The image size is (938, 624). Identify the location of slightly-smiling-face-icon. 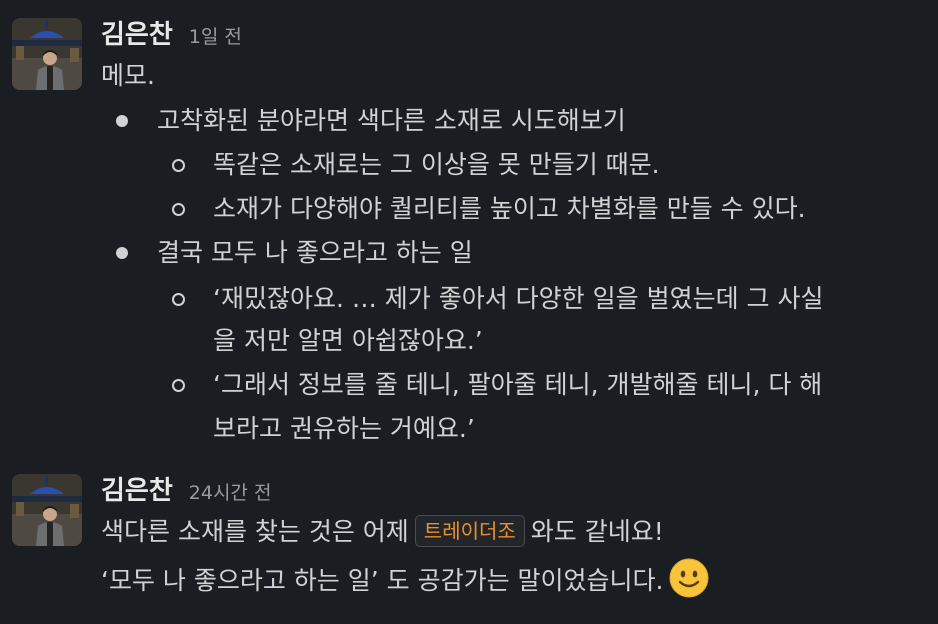
(689, 578).